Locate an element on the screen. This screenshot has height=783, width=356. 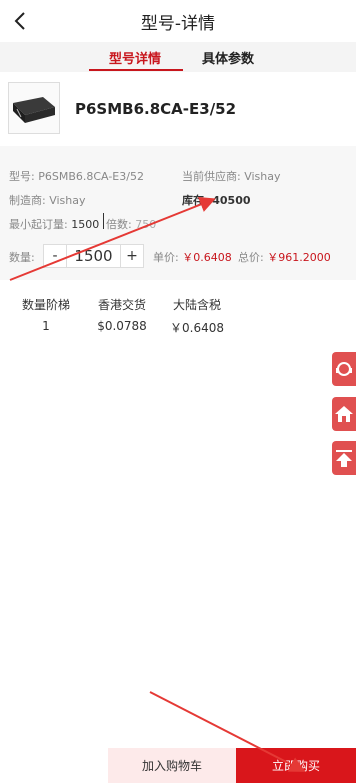
unit-price-row: 单价: ￥0.6408 is located at coordinates (192, 257).